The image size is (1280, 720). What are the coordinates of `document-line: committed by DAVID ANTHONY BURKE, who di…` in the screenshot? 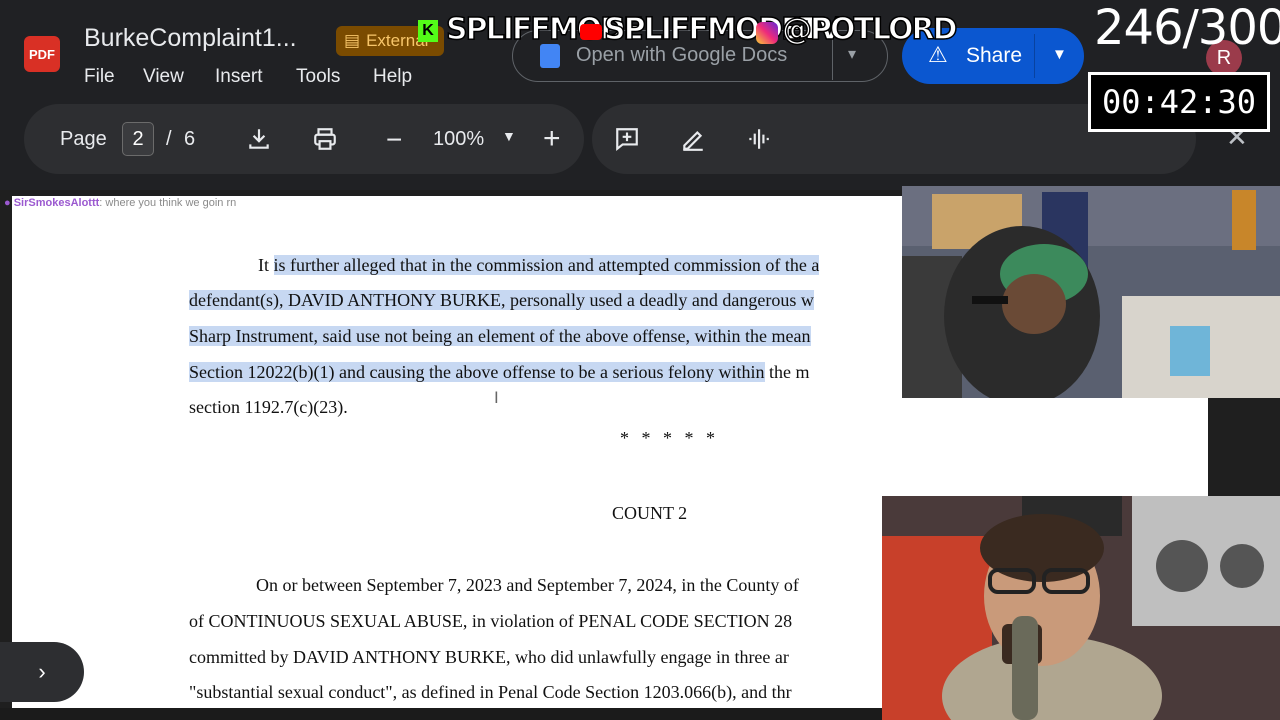 It's located at (489, 657).